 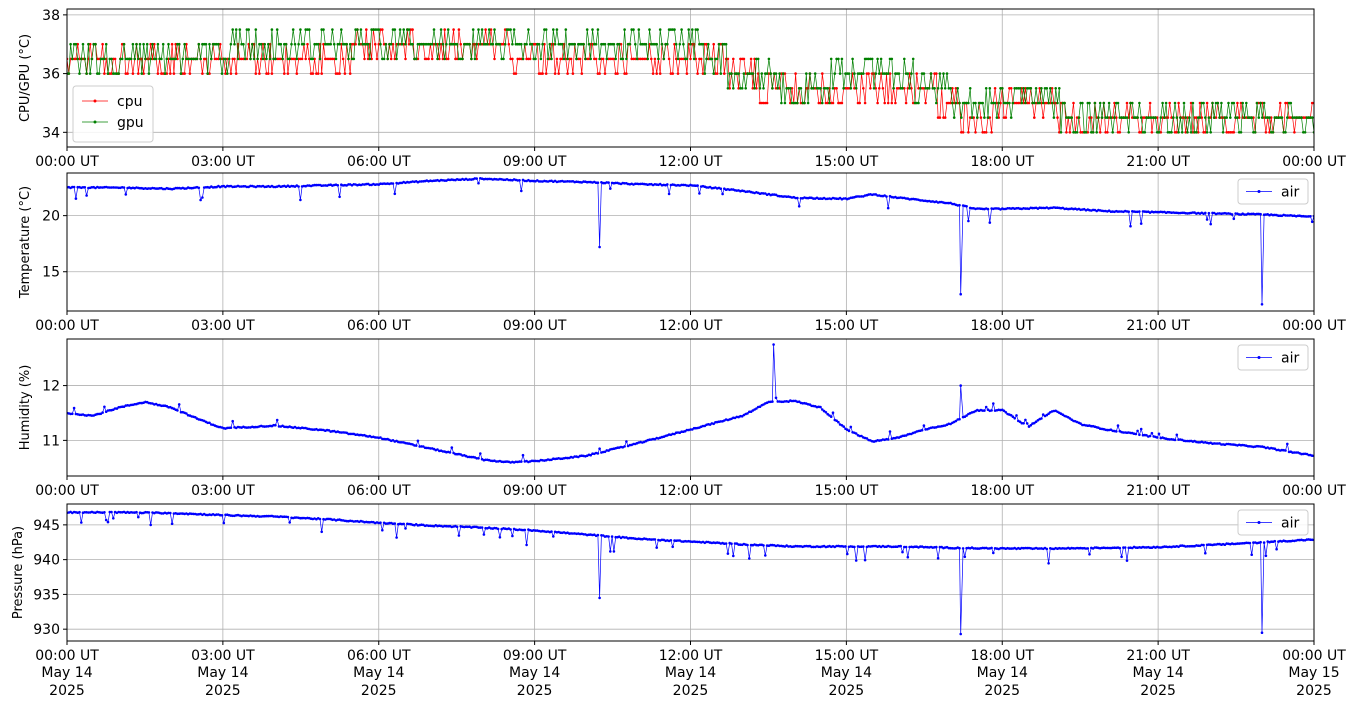 What do you see at coordinates (1314, 326) in the screenshot?
I see `x-tick-label: 00:00 UT` at bounding box center [1314, 326].